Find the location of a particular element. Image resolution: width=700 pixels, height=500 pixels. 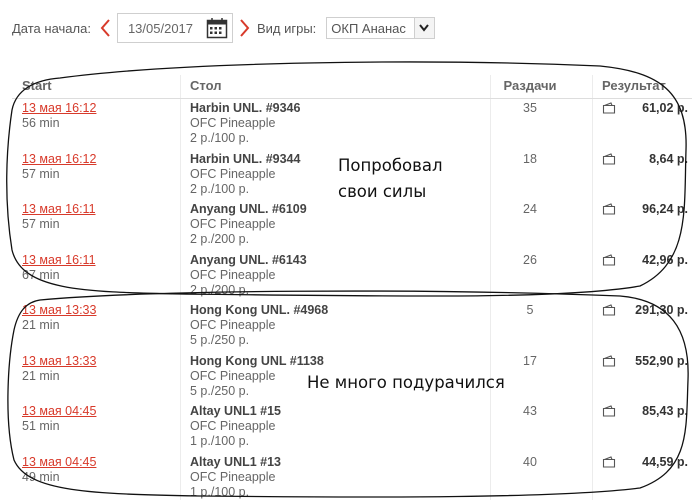

game-type-label: Вид игры: is located at coordinates (286, 28).